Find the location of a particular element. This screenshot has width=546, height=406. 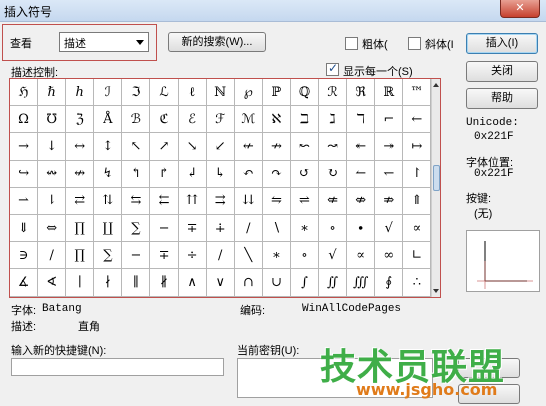

symbol-cell: ℜ is located at coordinates (361, 93).